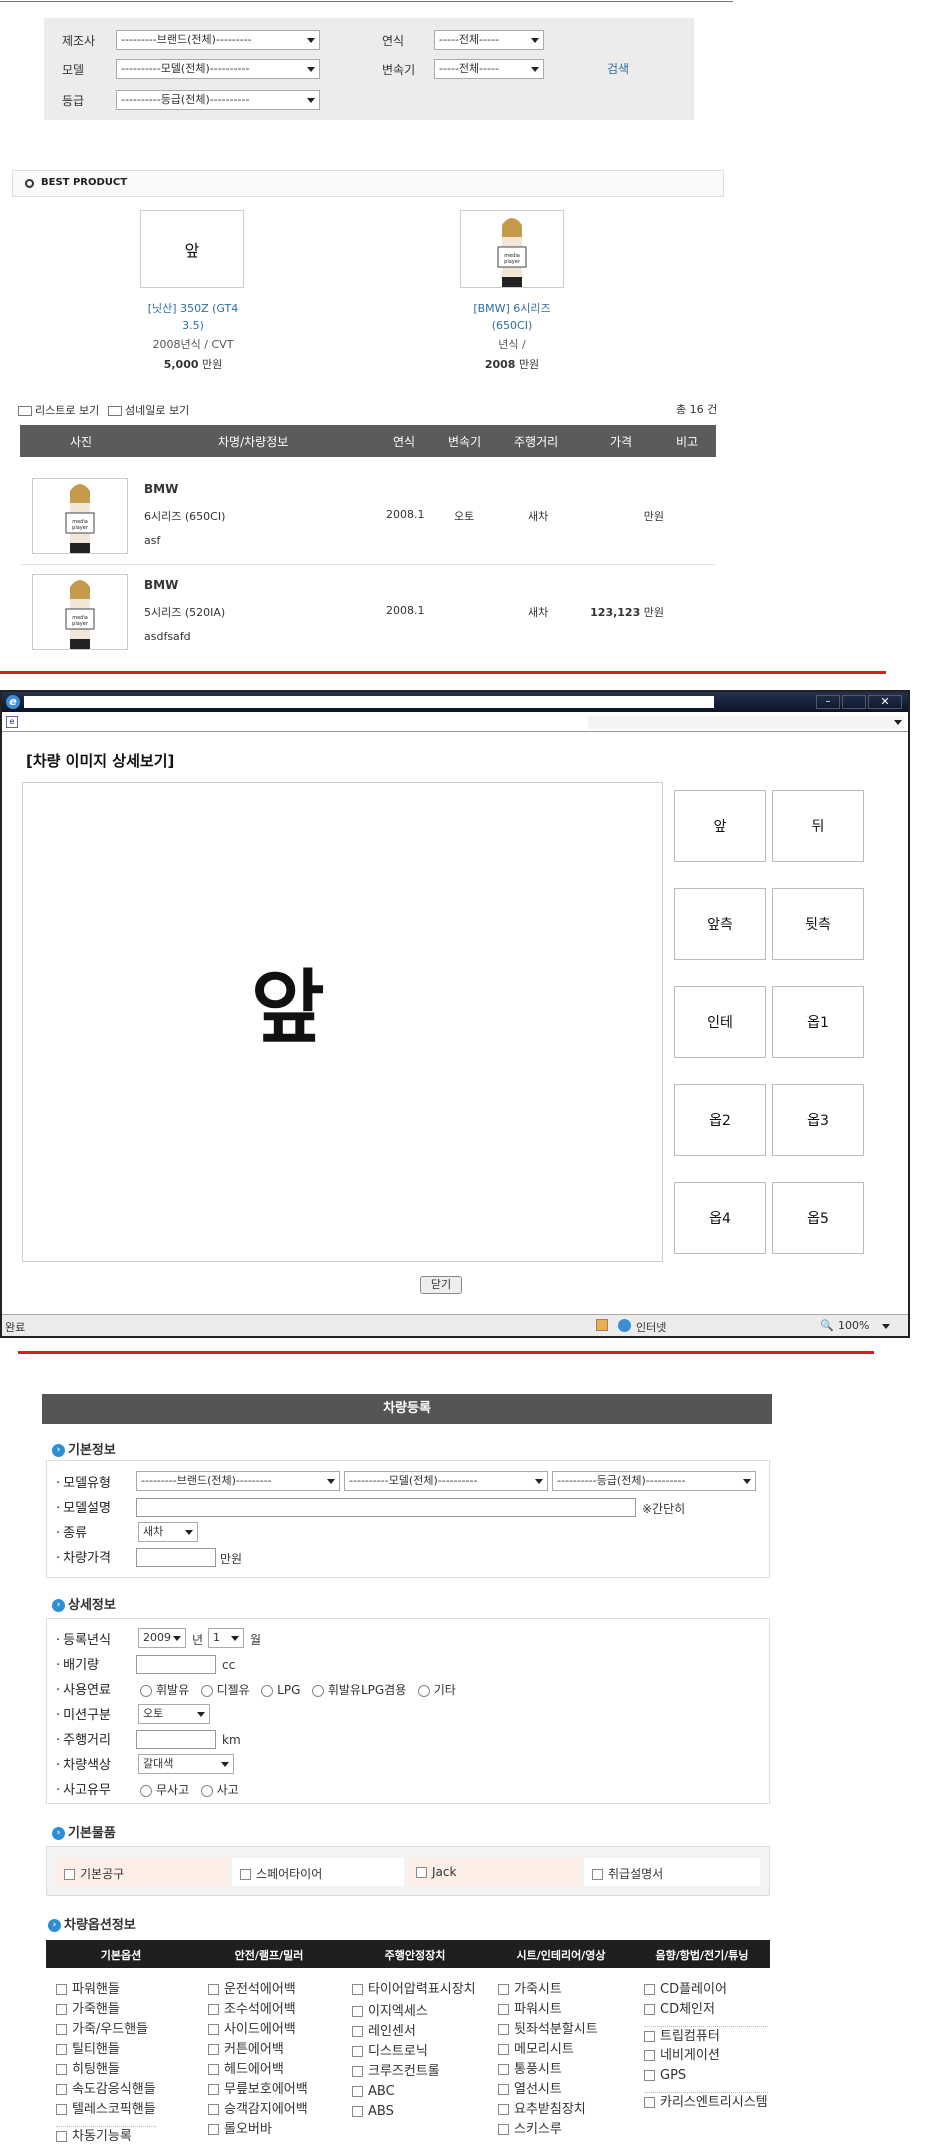  Describe the element at coordinates (706, 2102) in the screenshot. I see `option-item: 카리스엔트리시스템` at that location.